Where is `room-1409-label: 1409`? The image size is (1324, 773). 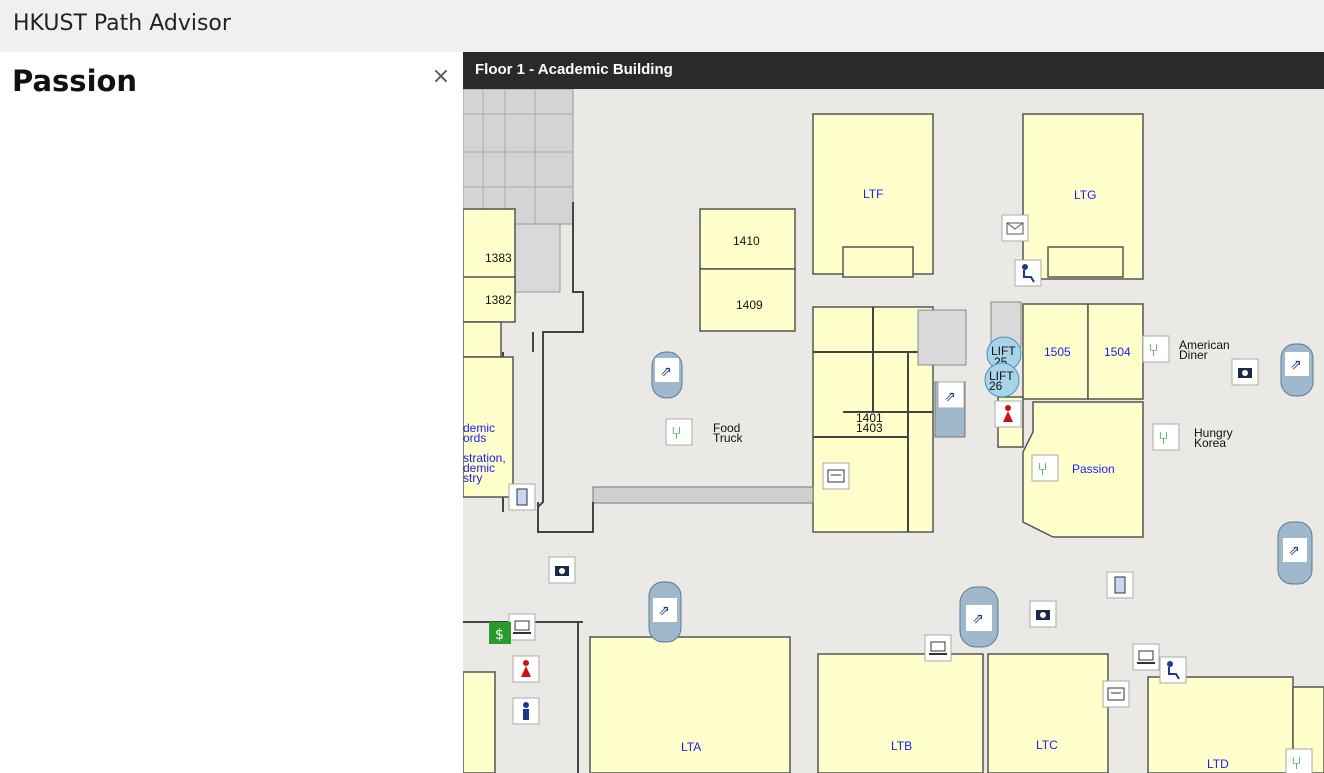 room-1409-label: 1409 is located at coordinates (749, 305).